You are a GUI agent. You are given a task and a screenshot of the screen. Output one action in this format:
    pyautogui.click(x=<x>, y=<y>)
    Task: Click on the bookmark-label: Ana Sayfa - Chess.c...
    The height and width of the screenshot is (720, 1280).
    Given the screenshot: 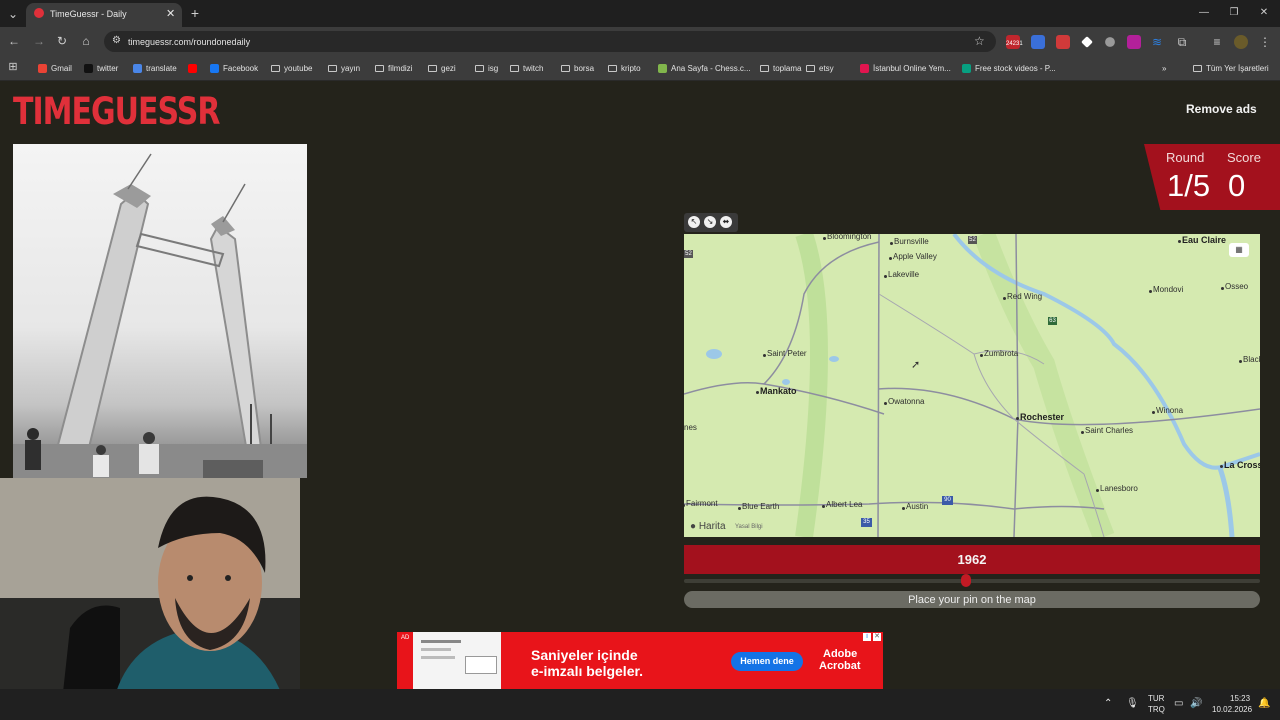 What is the action you would take?
    pyautogui.click(x=711, y=68)
    